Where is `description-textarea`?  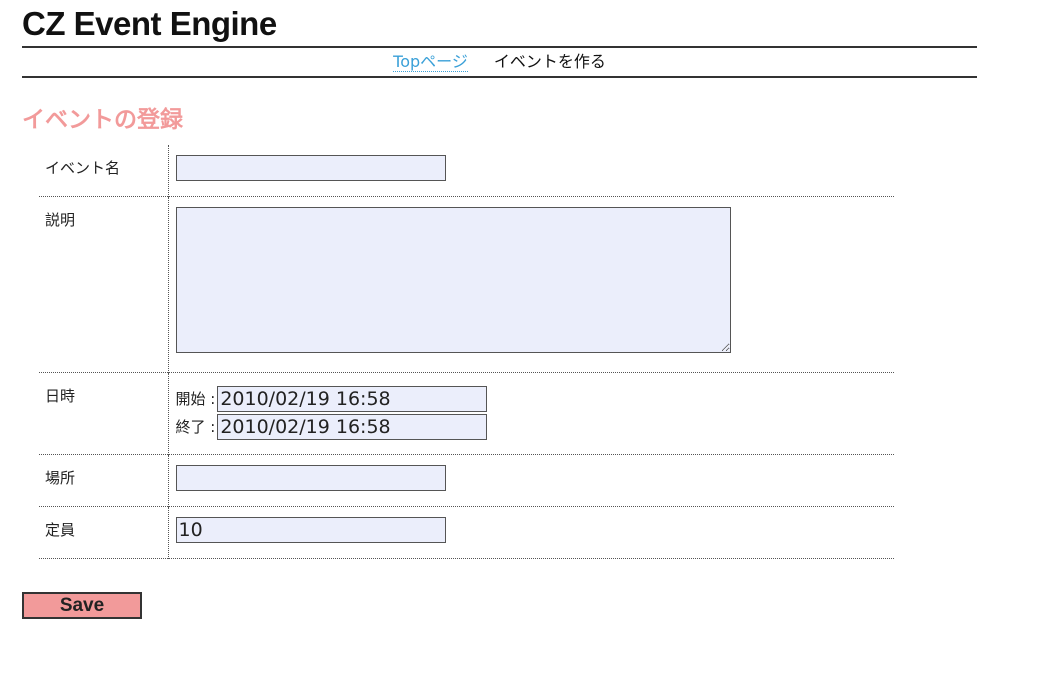 description-textarea is located at coordinates (453, 279).